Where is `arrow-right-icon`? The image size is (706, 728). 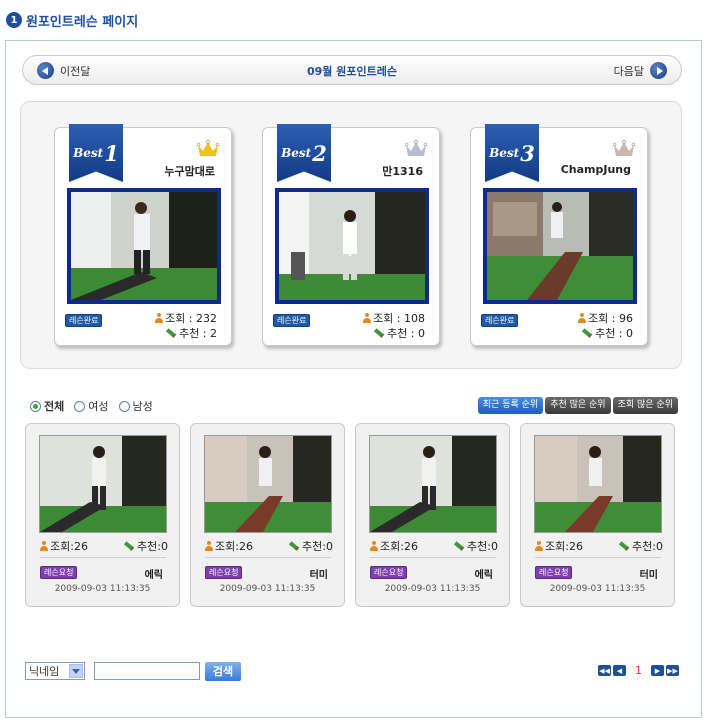
arrow-right-icon is located at coordinates (658, 70).